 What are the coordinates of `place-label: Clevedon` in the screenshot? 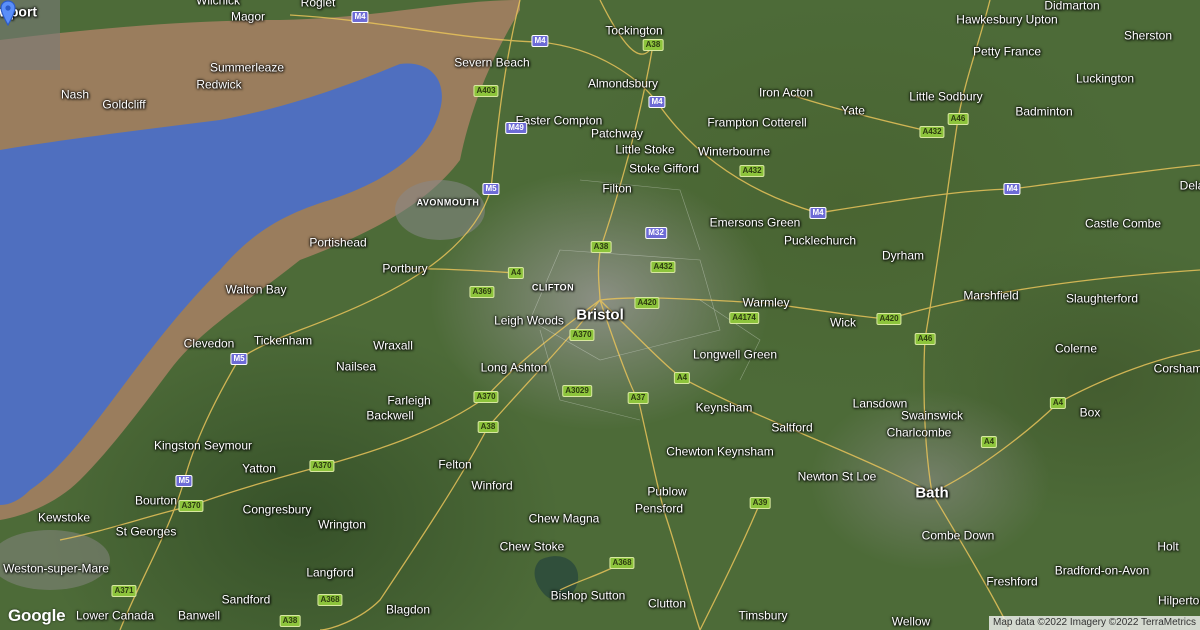 It's located at (209, 343).